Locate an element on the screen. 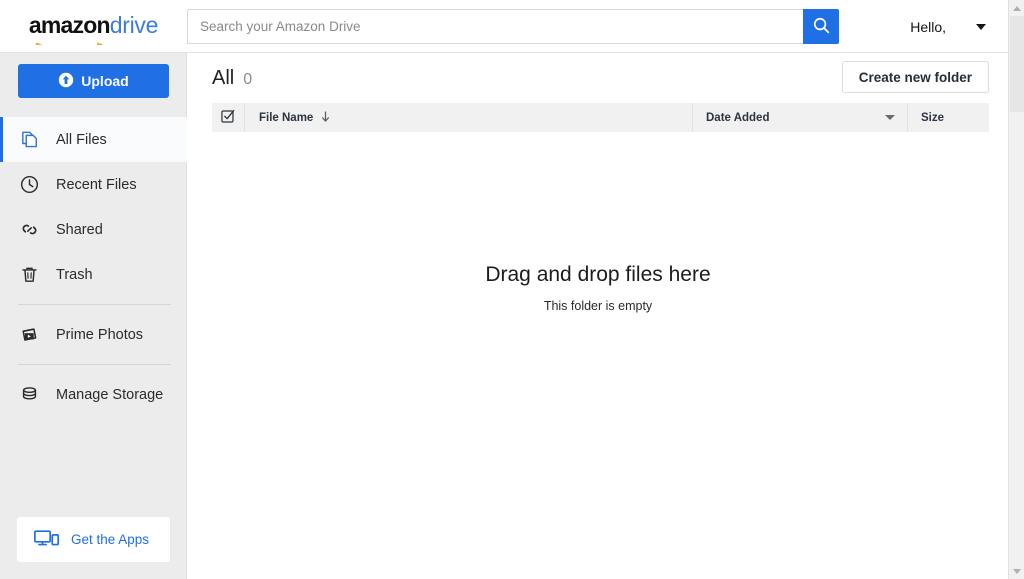 The width and height of the screenshot is (1024, 579). sidebar-item-prime-photos: Prime Photos is located at coordinates (93, 334).